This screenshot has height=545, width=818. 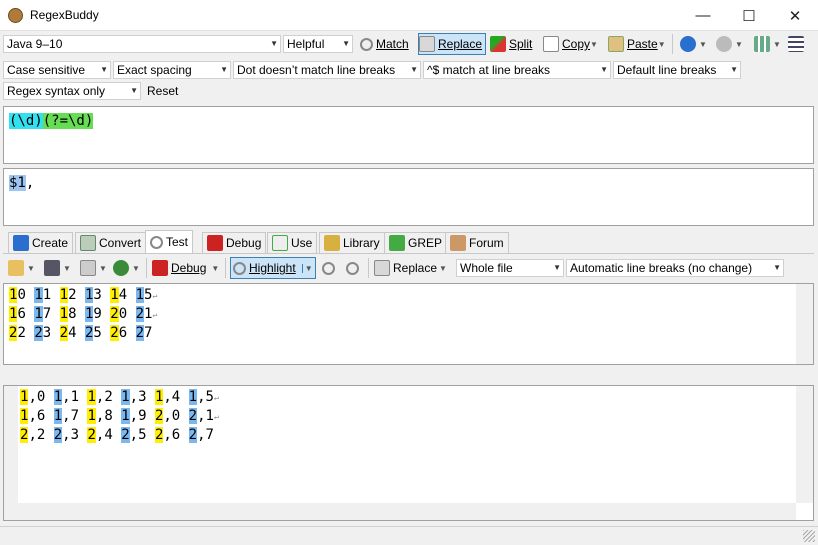 What do you see at coordinates (93, 314) in the screenshot?
I see `match-token: 19` at bounding box center [93, 314].